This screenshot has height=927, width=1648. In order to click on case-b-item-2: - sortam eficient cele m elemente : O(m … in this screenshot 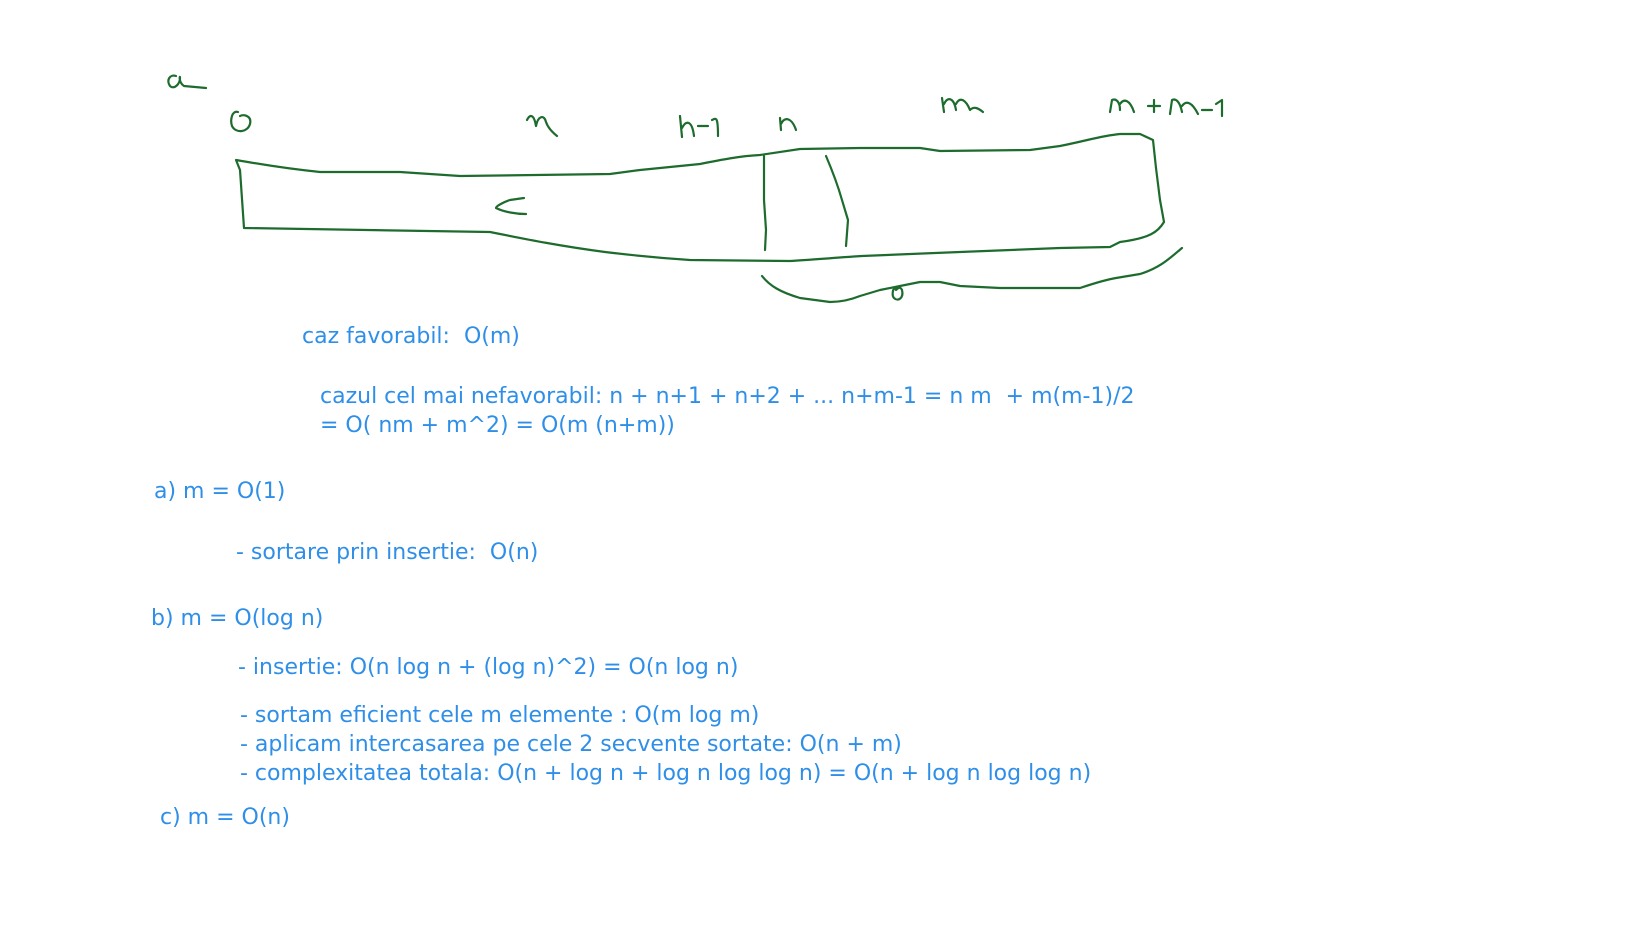, I will do `click(500, 715)`.